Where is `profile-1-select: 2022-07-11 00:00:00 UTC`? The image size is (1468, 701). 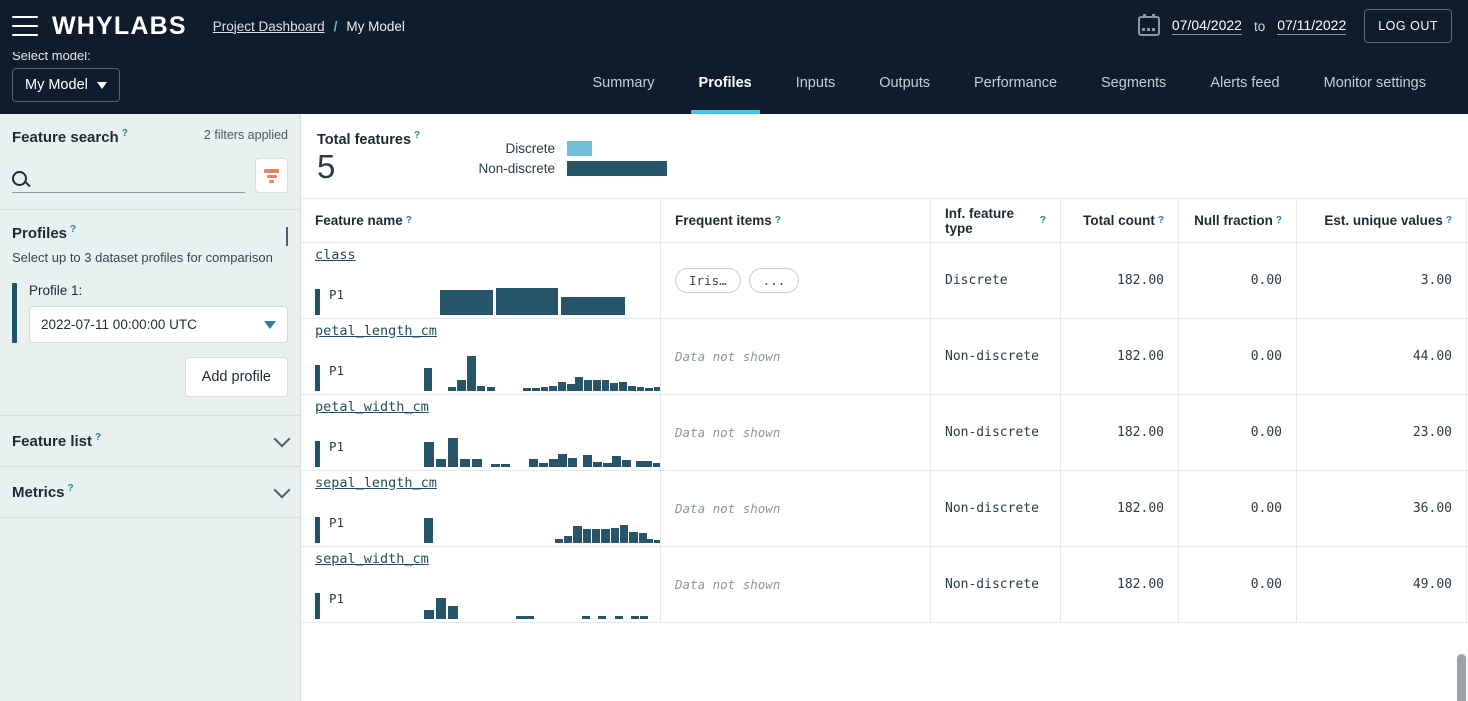 profile-1-select: 2022-07-11 00:00:00 UTC is located at coordinates (158, 324).